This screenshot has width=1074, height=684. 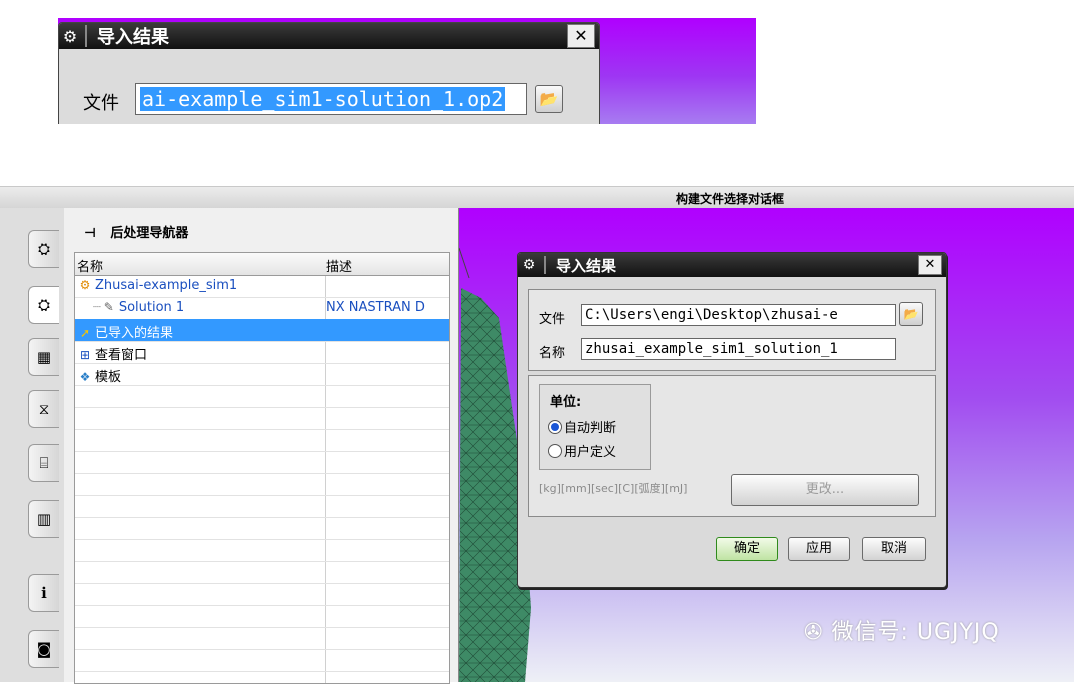 What do you see at coordinates (894, 549) in the screenshot?
I see `cancel-button: 取消` at bounding box center [894, 549].